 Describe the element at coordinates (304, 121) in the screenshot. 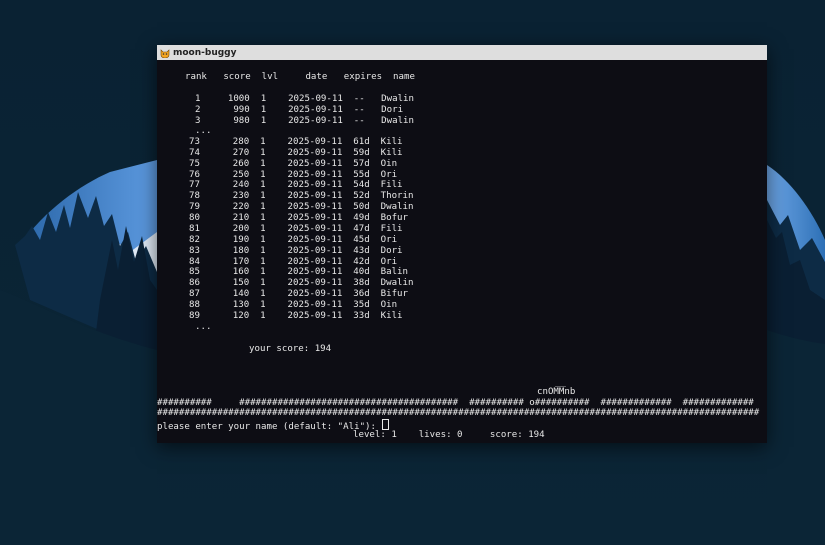

I see `score-row: 3 980 1 2025-09-11 -- Dwalin` at that location.